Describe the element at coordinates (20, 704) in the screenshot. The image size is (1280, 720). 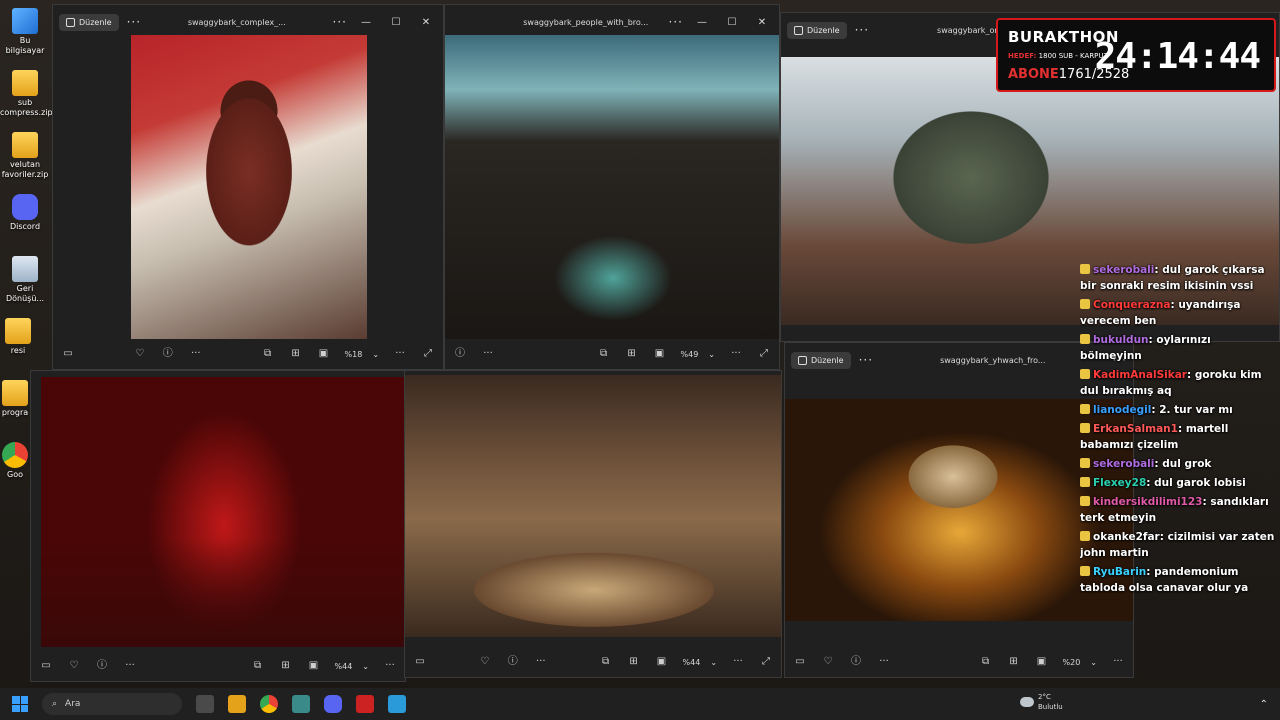
I see `windows-start-icon` at that location.